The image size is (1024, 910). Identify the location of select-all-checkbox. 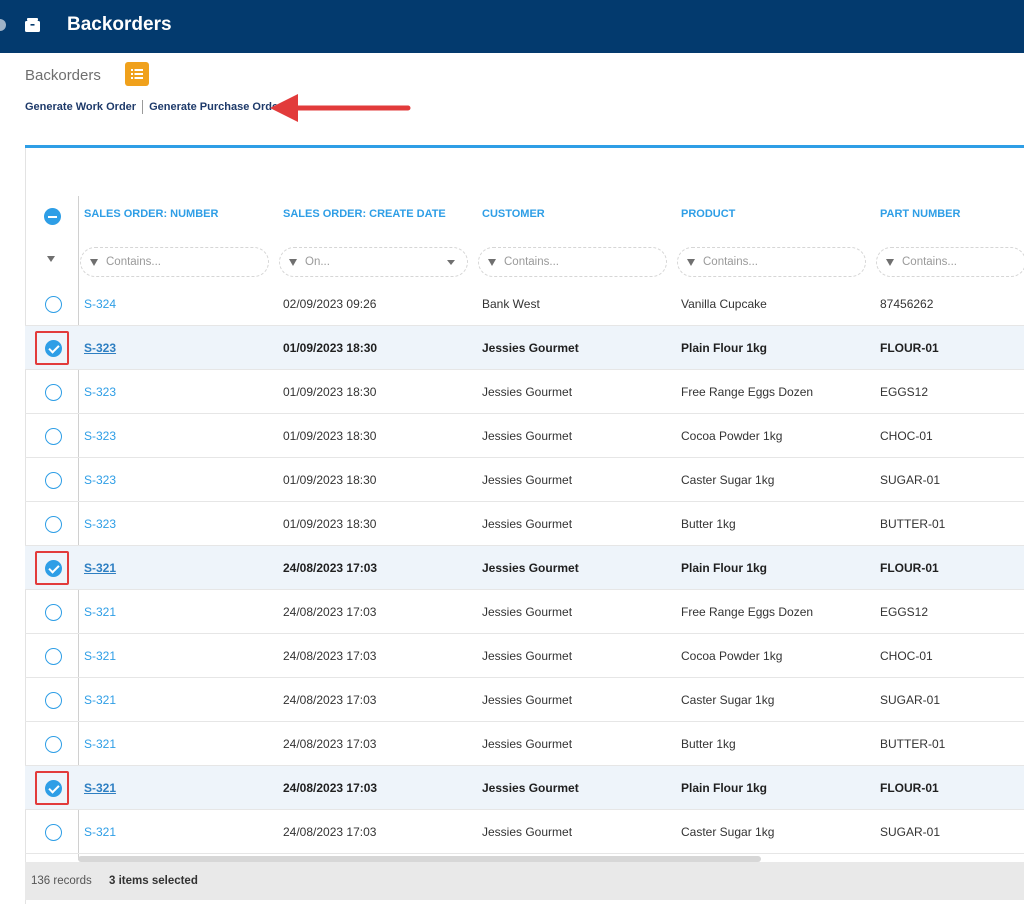
(52, 216).